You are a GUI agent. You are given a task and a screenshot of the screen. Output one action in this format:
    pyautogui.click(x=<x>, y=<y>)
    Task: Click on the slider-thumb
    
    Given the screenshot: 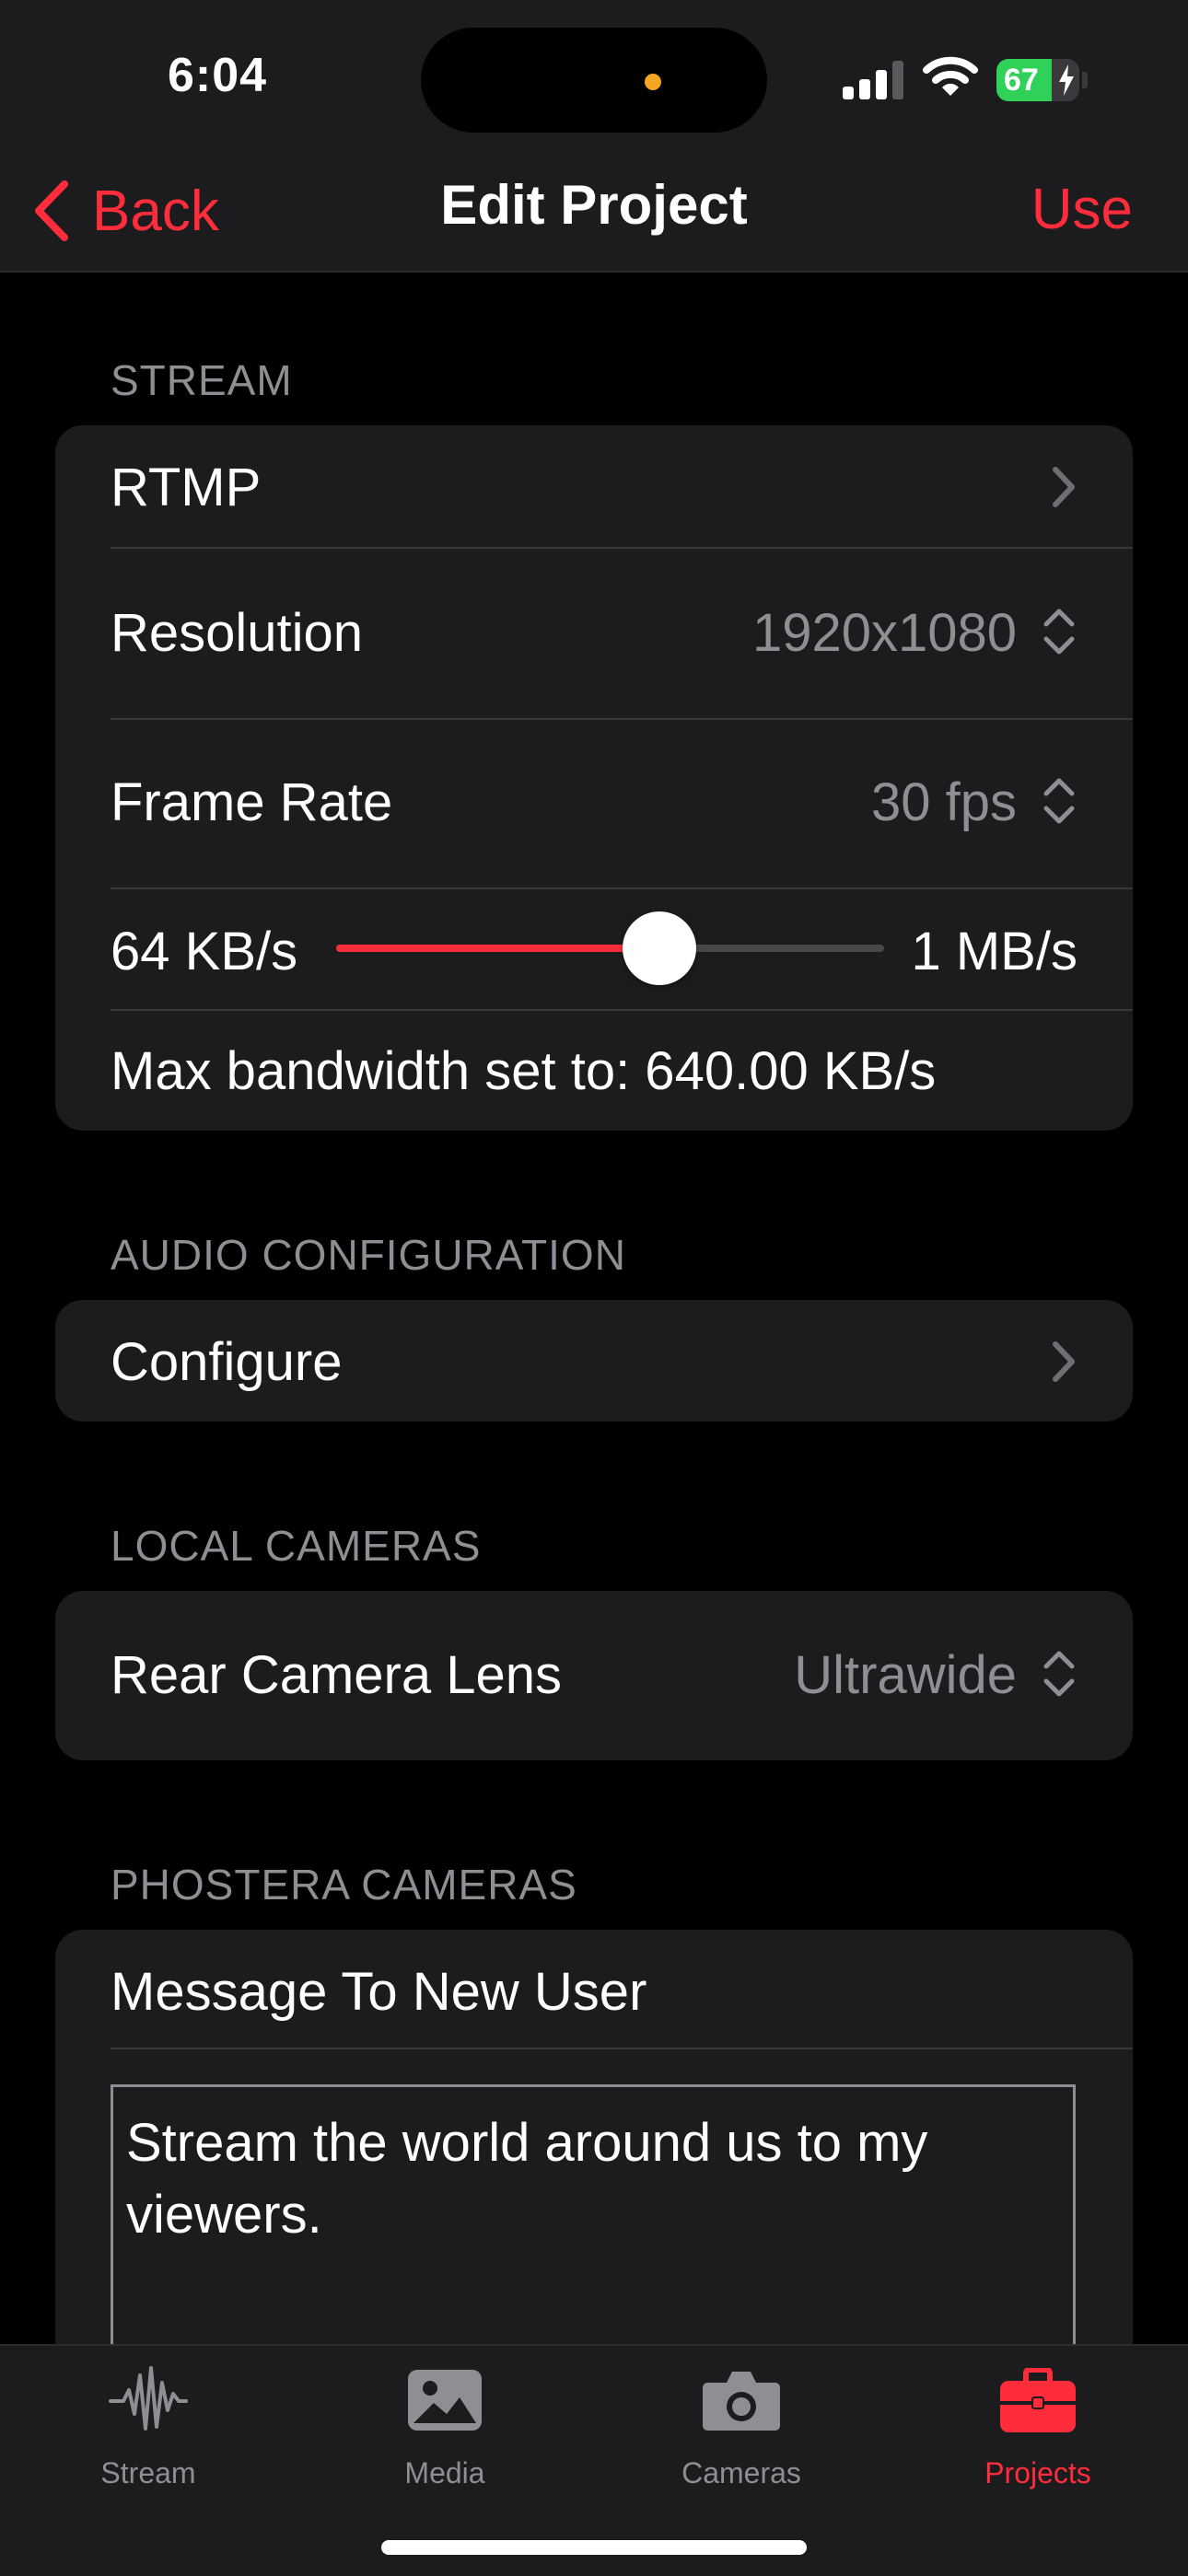 What is the action you would take?
    pyautogui.click(x=659, y=948)
    